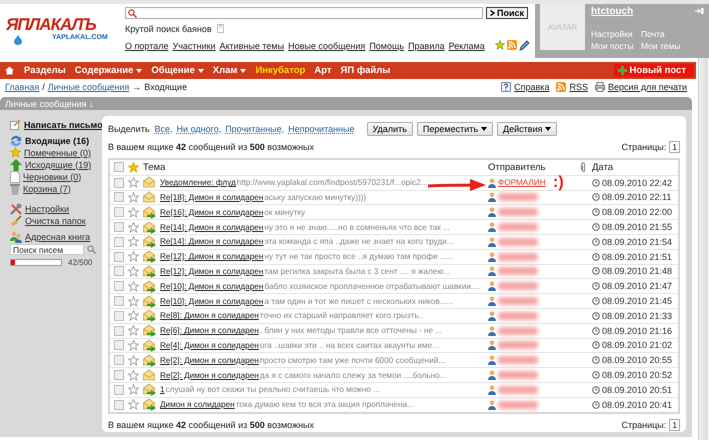  I want to click on tool-link: RSS, so click(578, 87).